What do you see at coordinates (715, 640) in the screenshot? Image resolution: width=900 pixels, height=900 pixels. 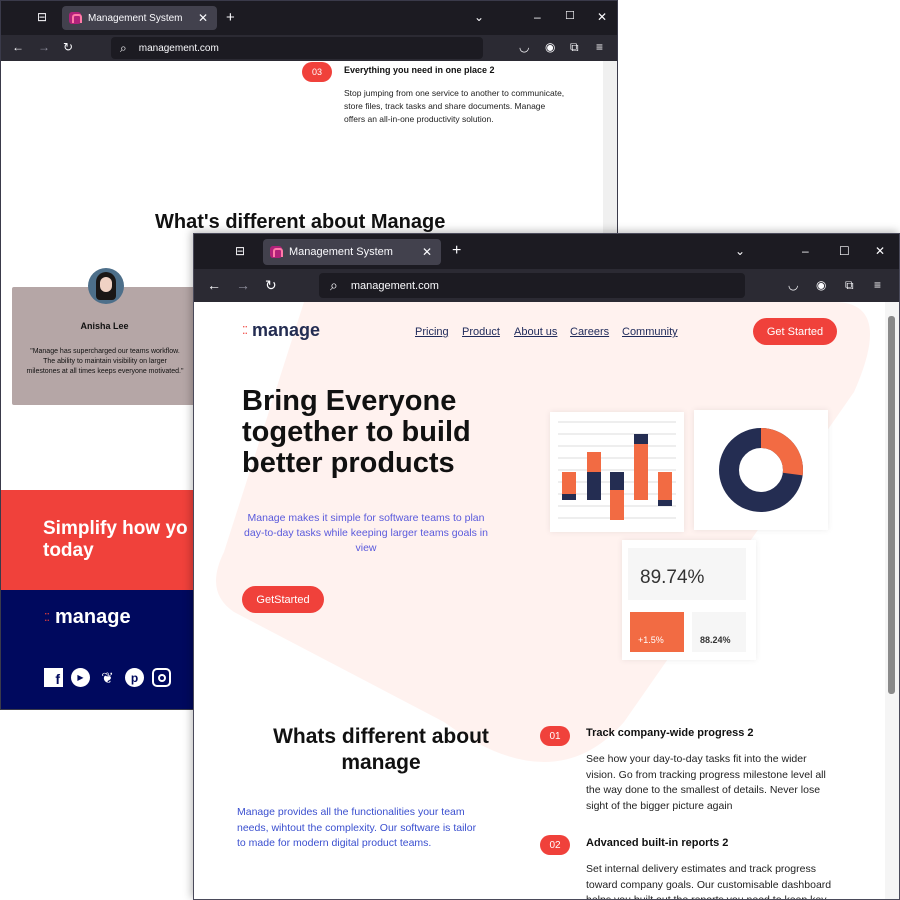 I see `stat-secondary-value: 88.24%` at bounding box center [715, 640].